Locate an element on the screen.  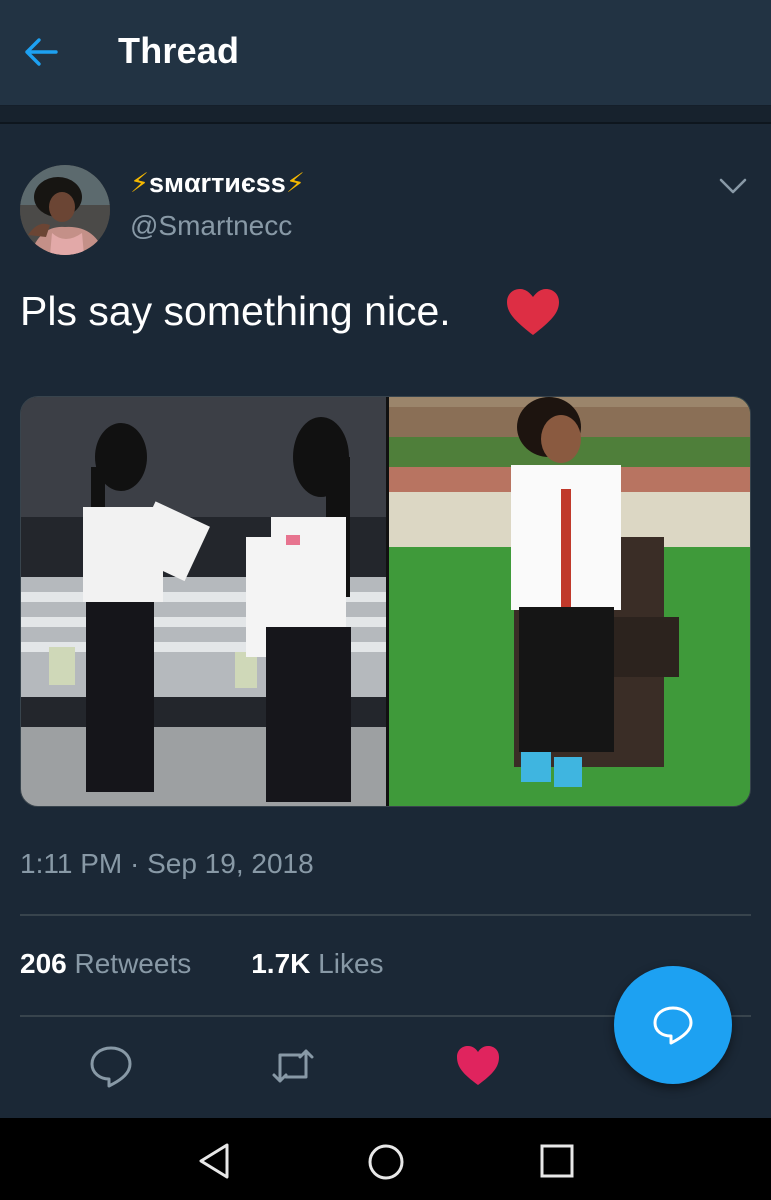
app-bar: Thread is located at coordinates (385, 53).